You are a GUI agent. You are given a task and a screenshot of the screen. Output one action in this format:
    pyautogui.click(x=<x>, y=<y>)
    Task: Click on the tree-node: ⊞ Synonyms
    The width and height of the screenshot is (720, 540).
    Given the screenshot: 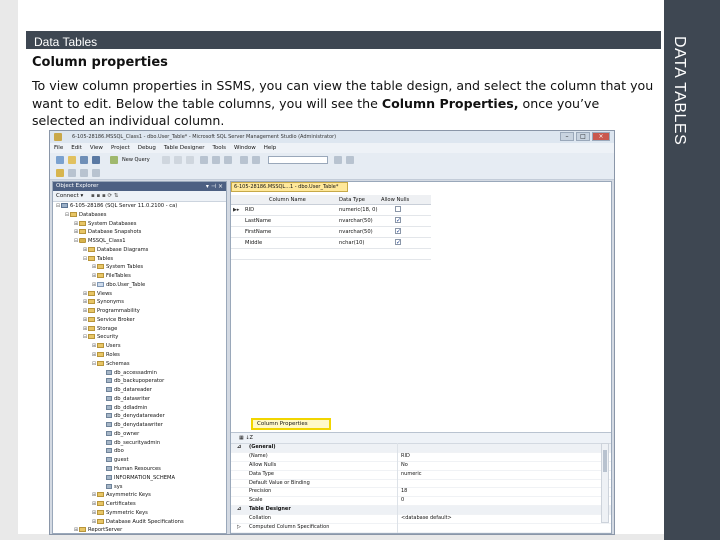 What is the action you would take?
    pyautogui.click(x=139, y=302)
    